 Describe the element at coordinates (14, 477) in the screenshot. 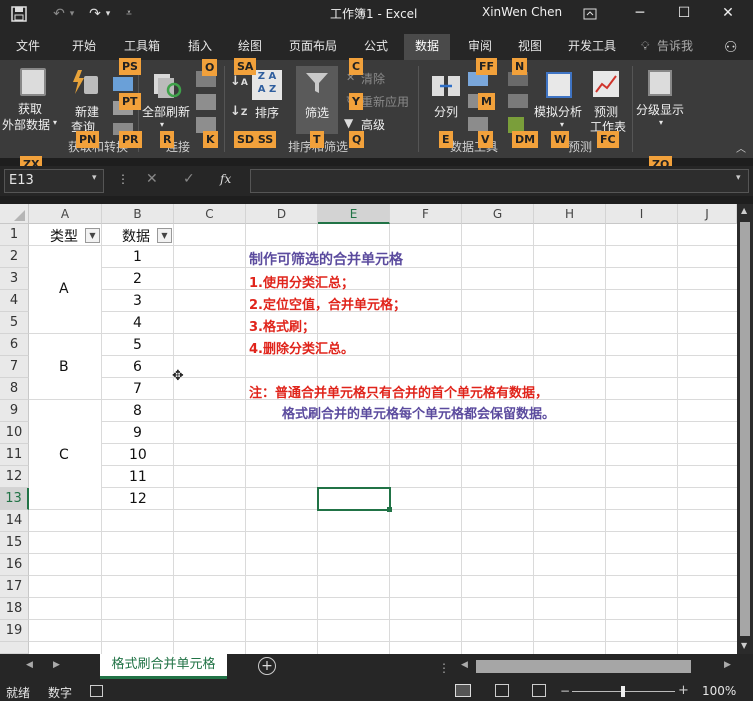

I see `row-header: 12` at that location.